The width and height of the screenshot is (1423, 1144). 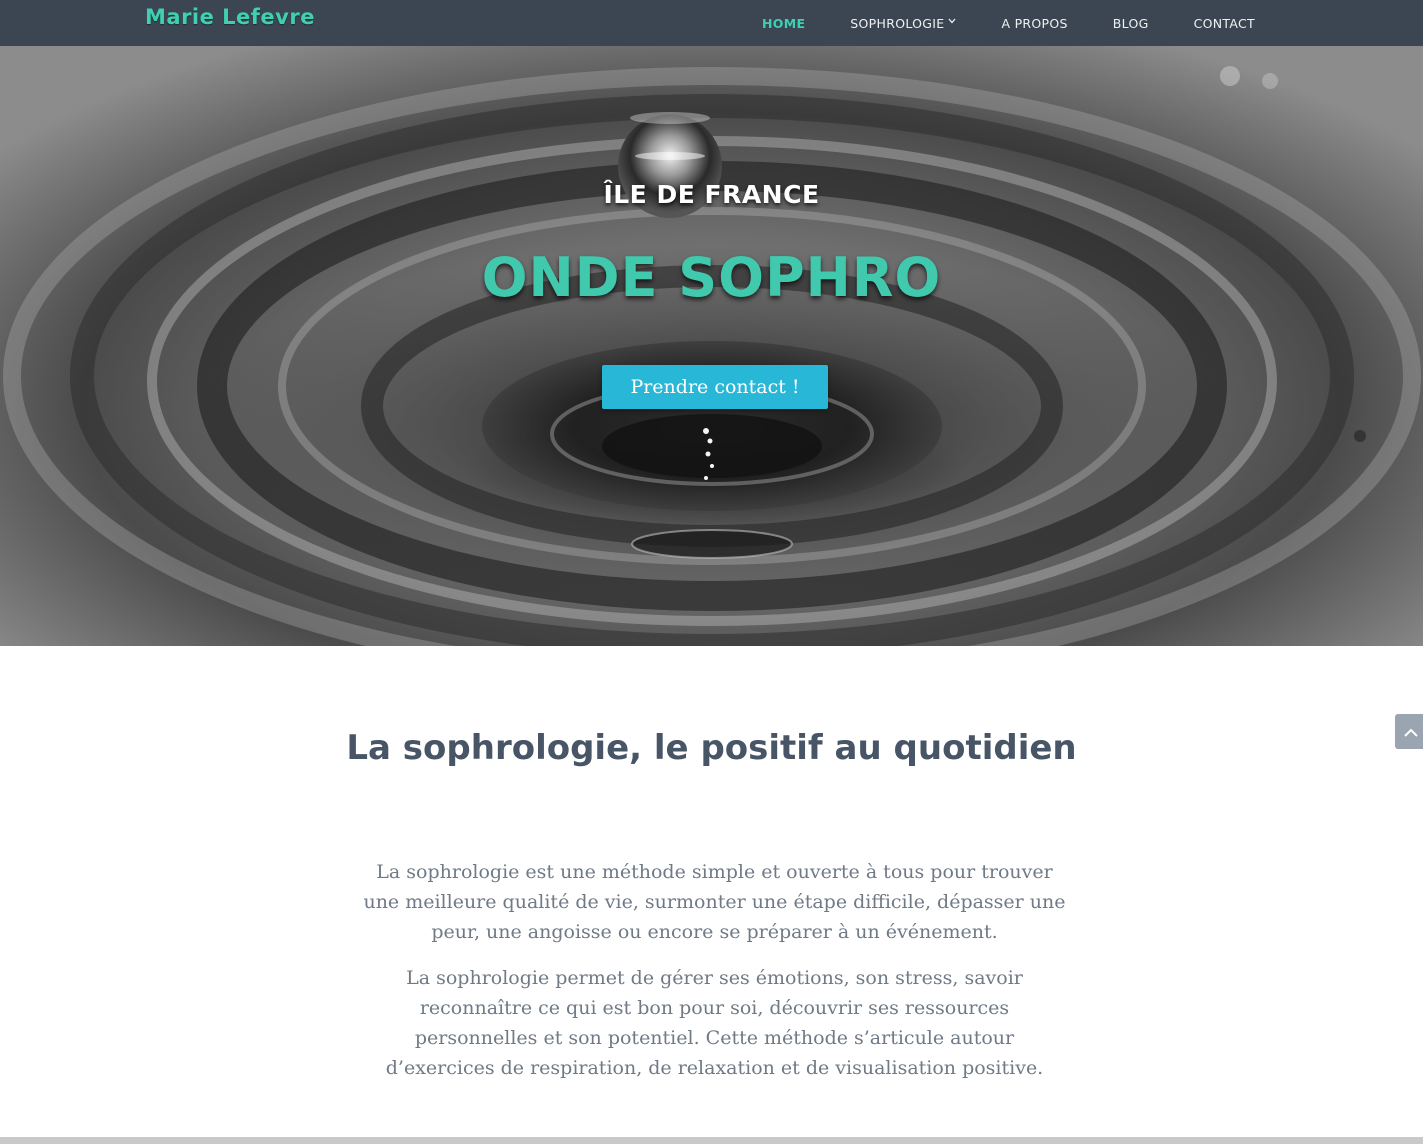 I want to click on nav-item-blog-label: BLOG, so click(x=1130, y=23).